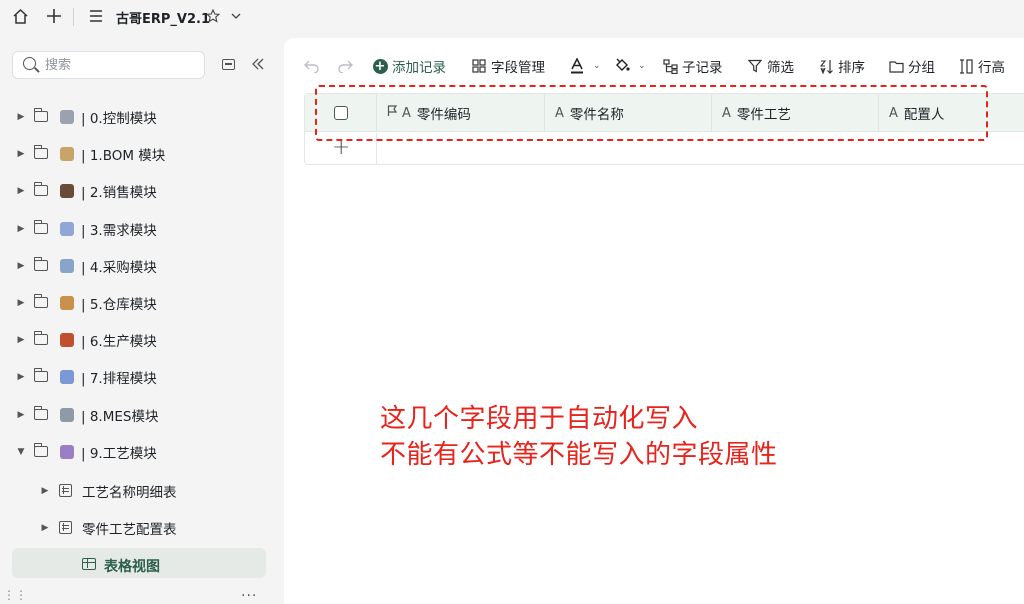 This screenshot has height=604, width=1024. What do you see at coordinates (622, 66) in the screenshot?
I see `paint-bucket-icon` at bounding box center [622, 66].